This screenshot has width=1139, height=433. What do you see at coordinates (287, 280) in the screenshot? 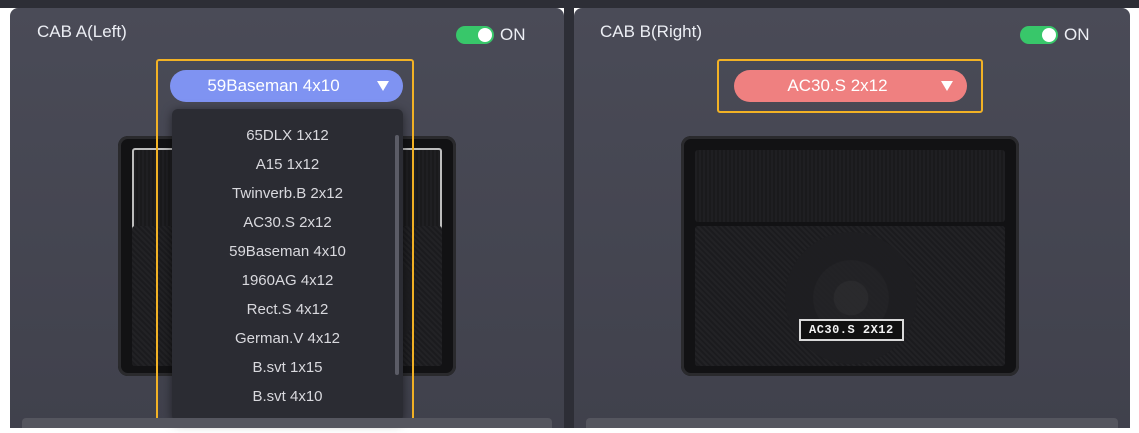
I see `dropdown-option: 1960AG 4x12` at bounding box center [287, 280].